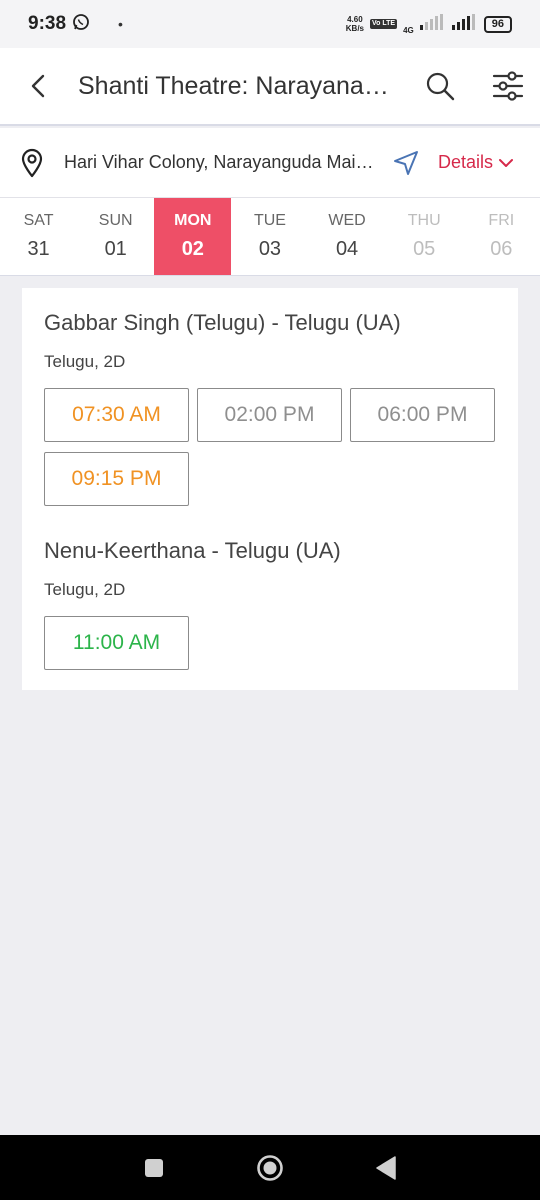 The image size is (540, 1200). Describe the element at coordinates (466, 162) in the screenshot. I see `details-label: Details` at that location.